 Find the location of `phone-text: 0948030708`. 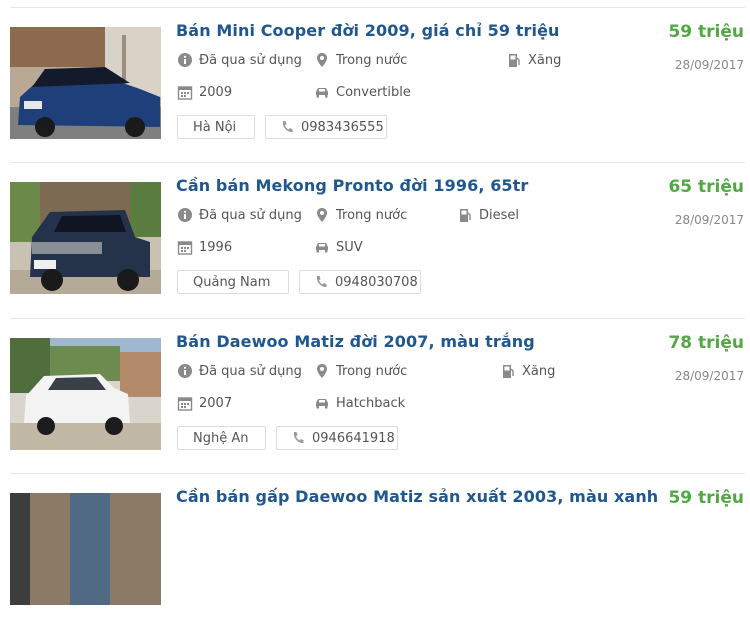

phone-text: 0948030708 is located at coordinates (376, 282).